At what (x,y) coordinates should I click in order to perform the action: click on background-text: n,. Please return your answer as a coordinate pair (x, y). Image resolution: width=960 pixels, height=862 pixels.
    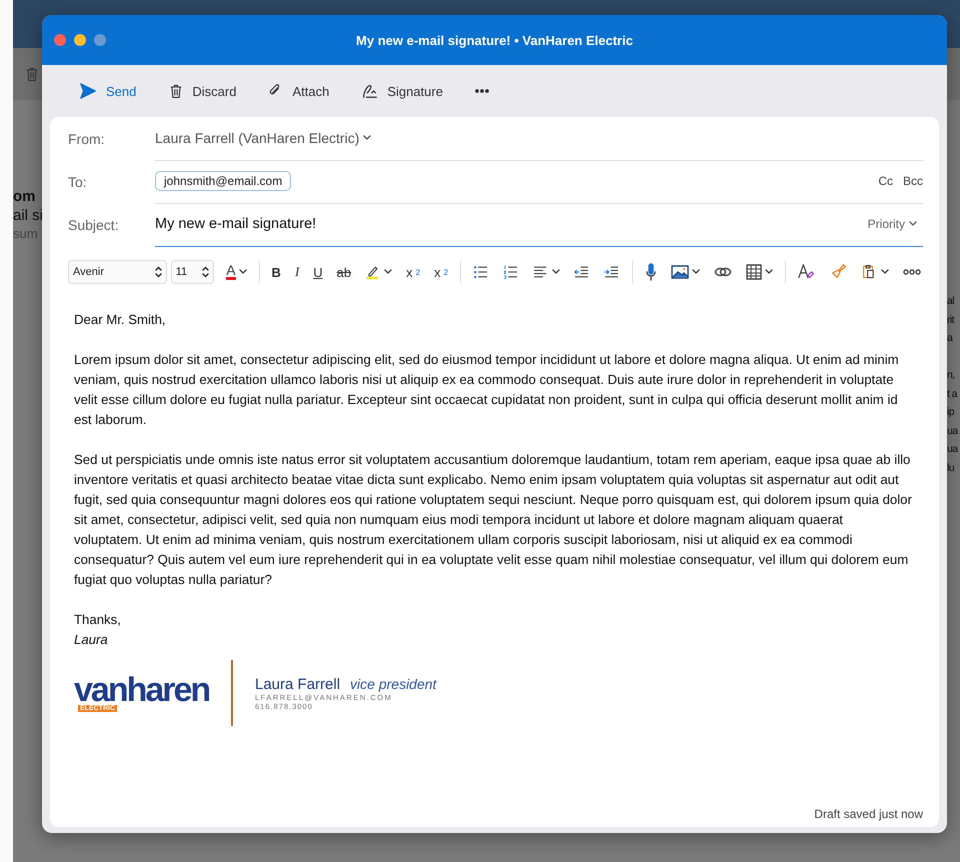
    Looking at the image, I should click on (951, 375).